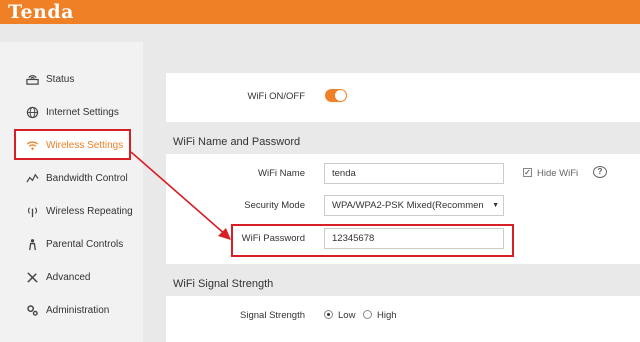 Image resolution: width=640 pixels, height=342 pixels. Describe the element at coordinates (89, 211) in the screenshot. I see `sidebar-item-label: Wireless Repeating` at that location.